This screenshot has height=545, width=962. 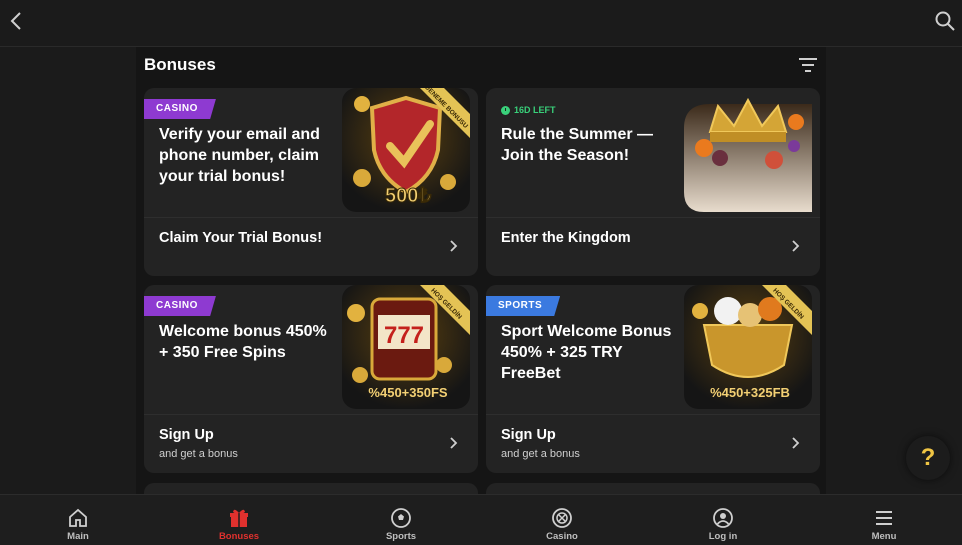 What do you see at coordinates (808, 65) in the screenshot?
I see `filter-icon` at bounding box center [808, 65].